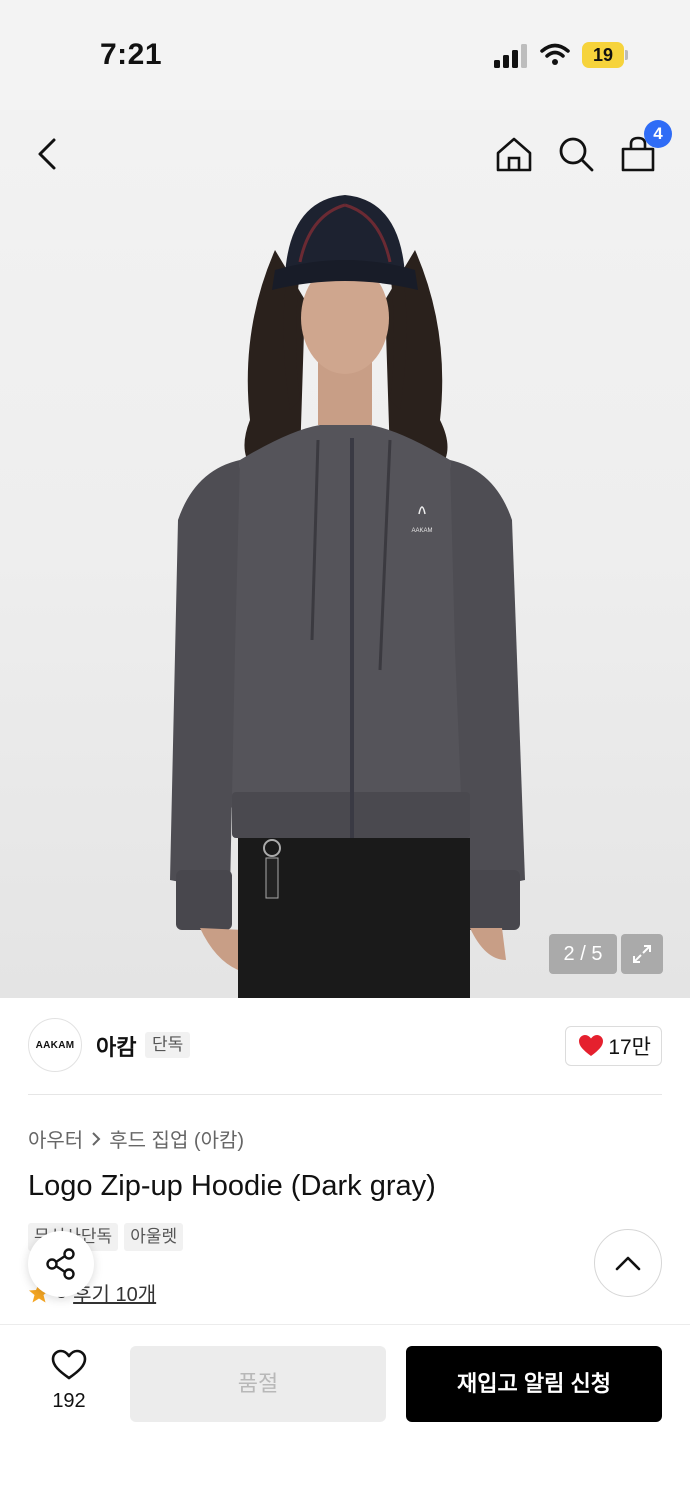  Describe the element at coordinates (258, 1384) in the screenshot. I see `soldout-button: 품절` at that location.